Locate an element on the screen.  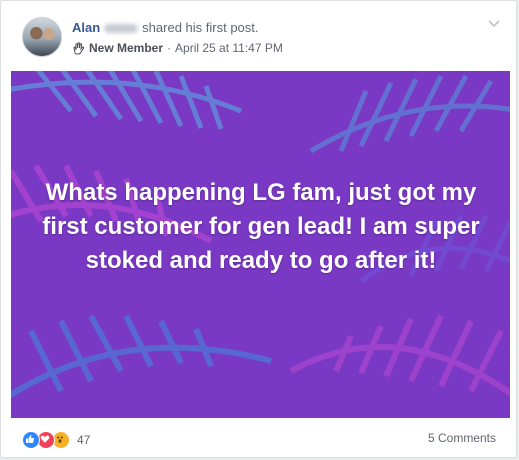
post-timestamp: April 25 at 11:47 PM is located at coordinates (229, 48).